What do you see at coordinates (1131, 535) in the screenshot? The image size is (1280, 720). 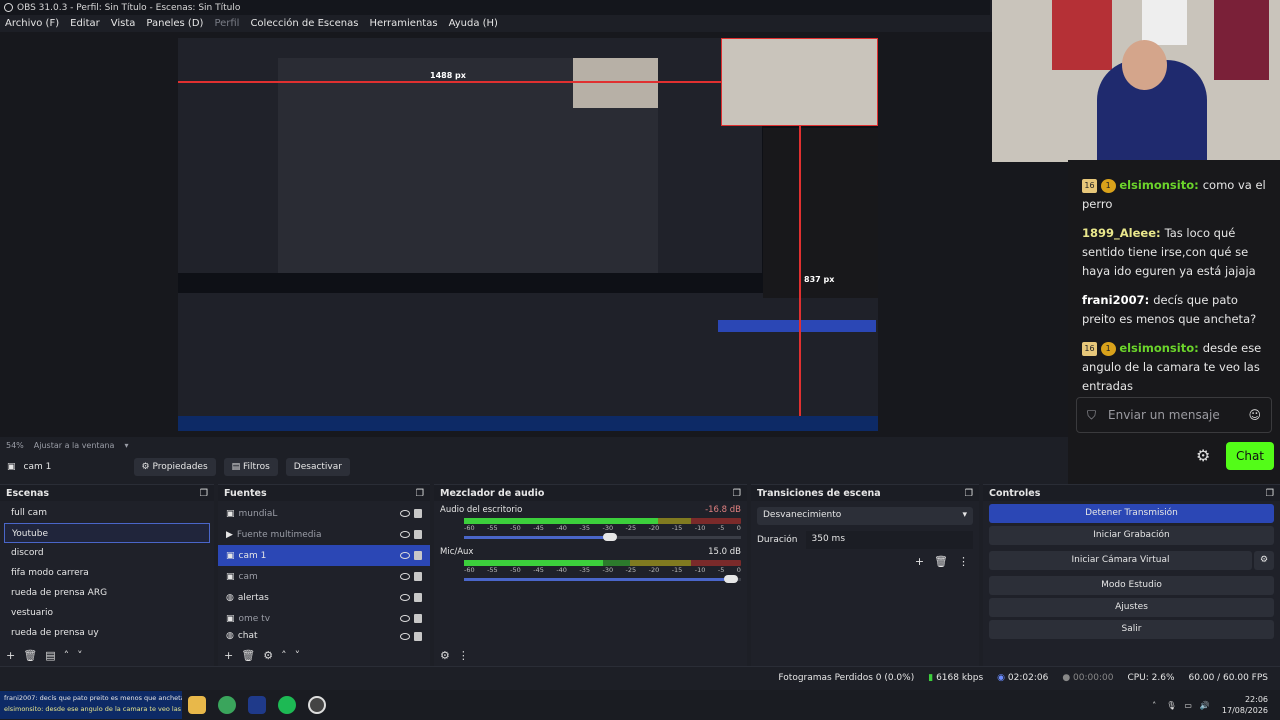 I see `start-recording-button: Iniciar Grabación` at bounding box center [1131, 535].